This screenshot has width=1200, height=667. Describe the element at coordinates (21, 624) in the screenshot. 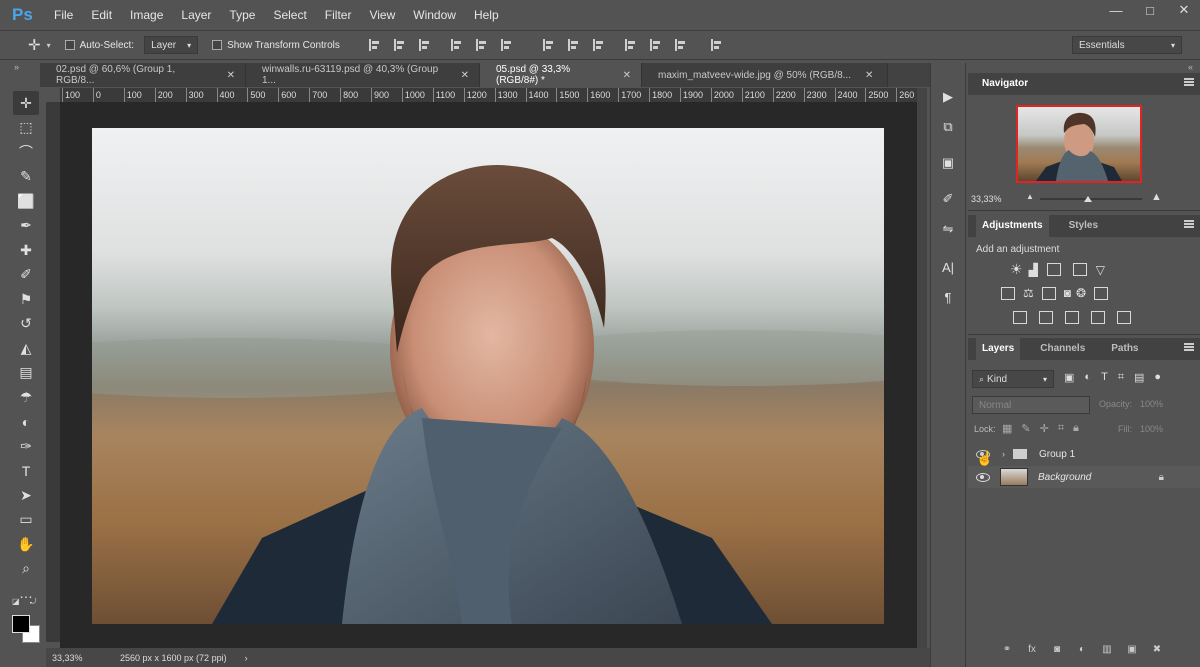

I see `foreground-color-swatch` at that location.